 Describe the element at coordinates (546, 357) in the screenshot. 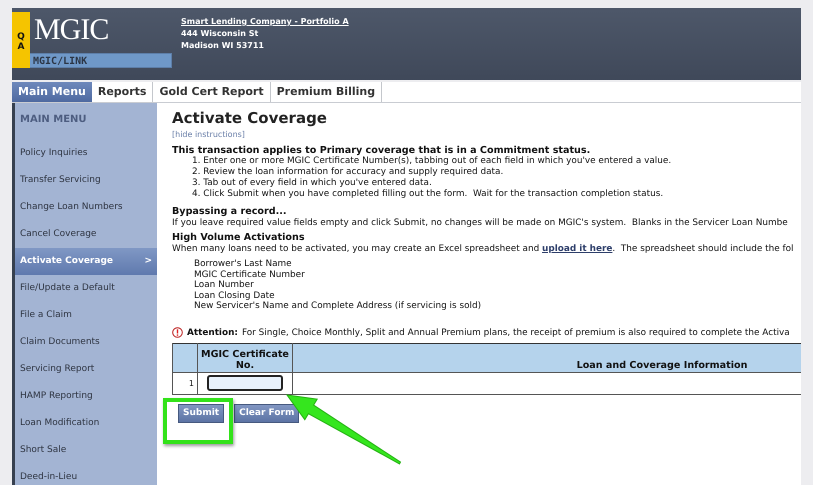

I see `column-header: Loan and Coverage Information` at that location.